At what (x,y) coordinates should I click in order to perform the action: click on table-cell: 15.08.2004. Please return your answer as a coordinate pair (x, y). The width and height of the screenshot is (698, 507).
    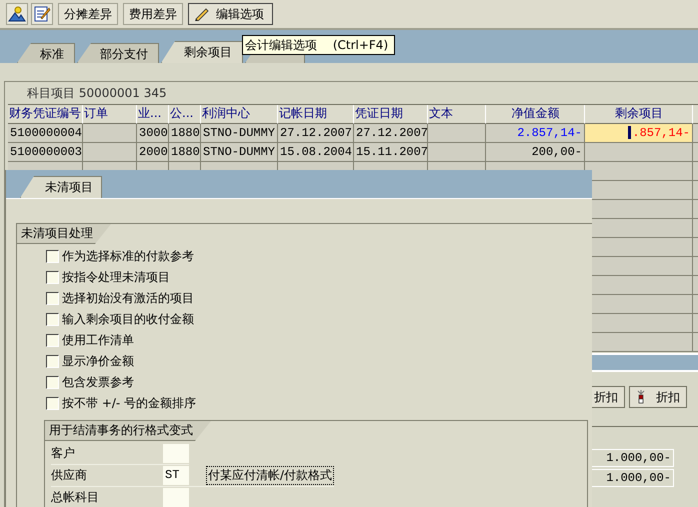
    Looking at the image, I should click on (316, 152).